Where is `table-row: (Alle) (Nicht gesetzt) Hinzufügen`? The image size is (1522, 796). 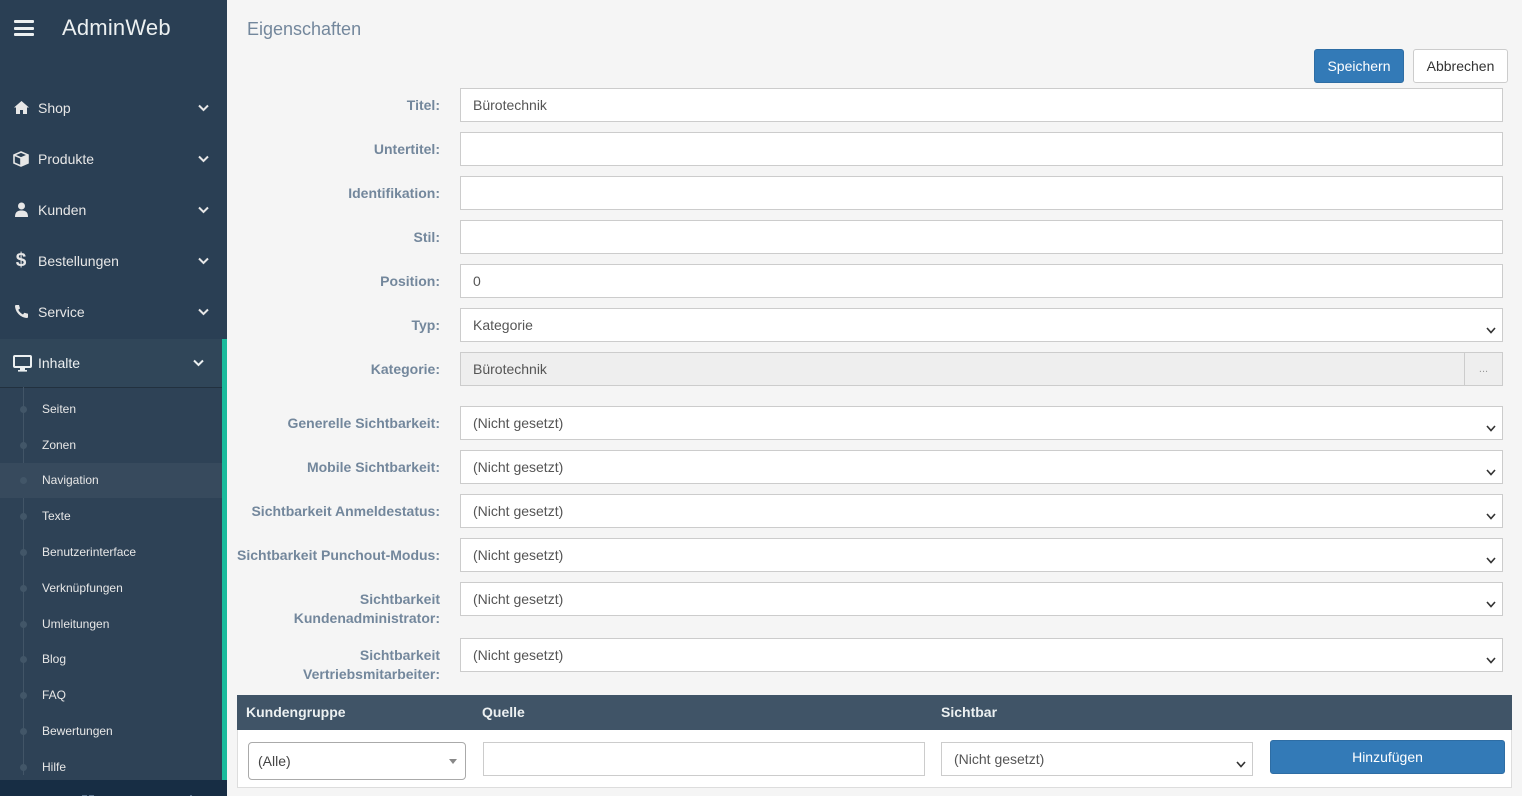
table-row: (Alle) (Nicht gesetzt) Hinzufügen is located at coordinates (874, 759).